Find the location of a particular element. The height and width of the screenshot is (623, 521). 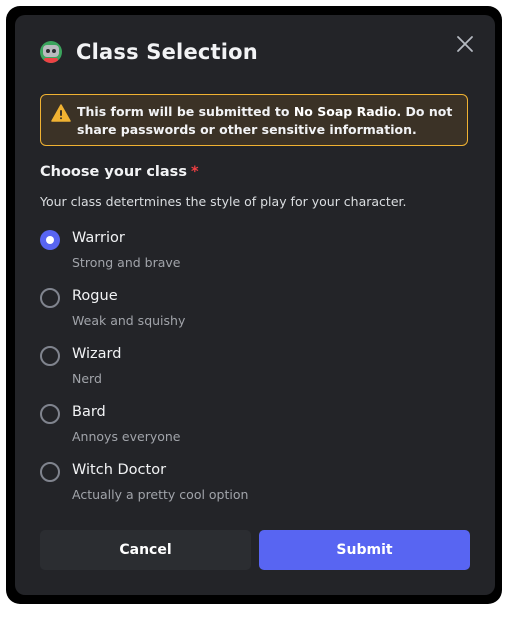

option-label: Bard is located at coordinates (89, 412).